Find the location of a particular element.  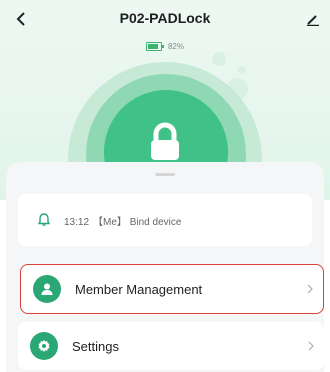

settings-button: Settings is located at coordinates (171, 346).